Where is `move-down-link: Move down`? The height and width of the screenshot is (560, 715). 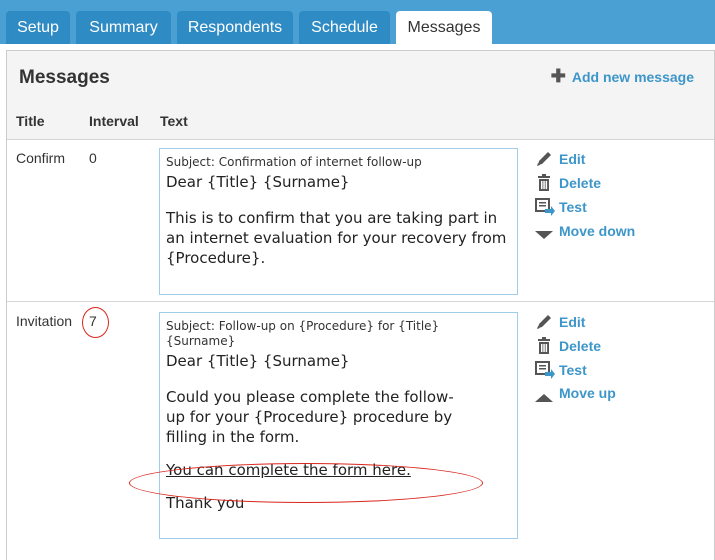
move-down-link: Move down is located at coordinates (597, 231).